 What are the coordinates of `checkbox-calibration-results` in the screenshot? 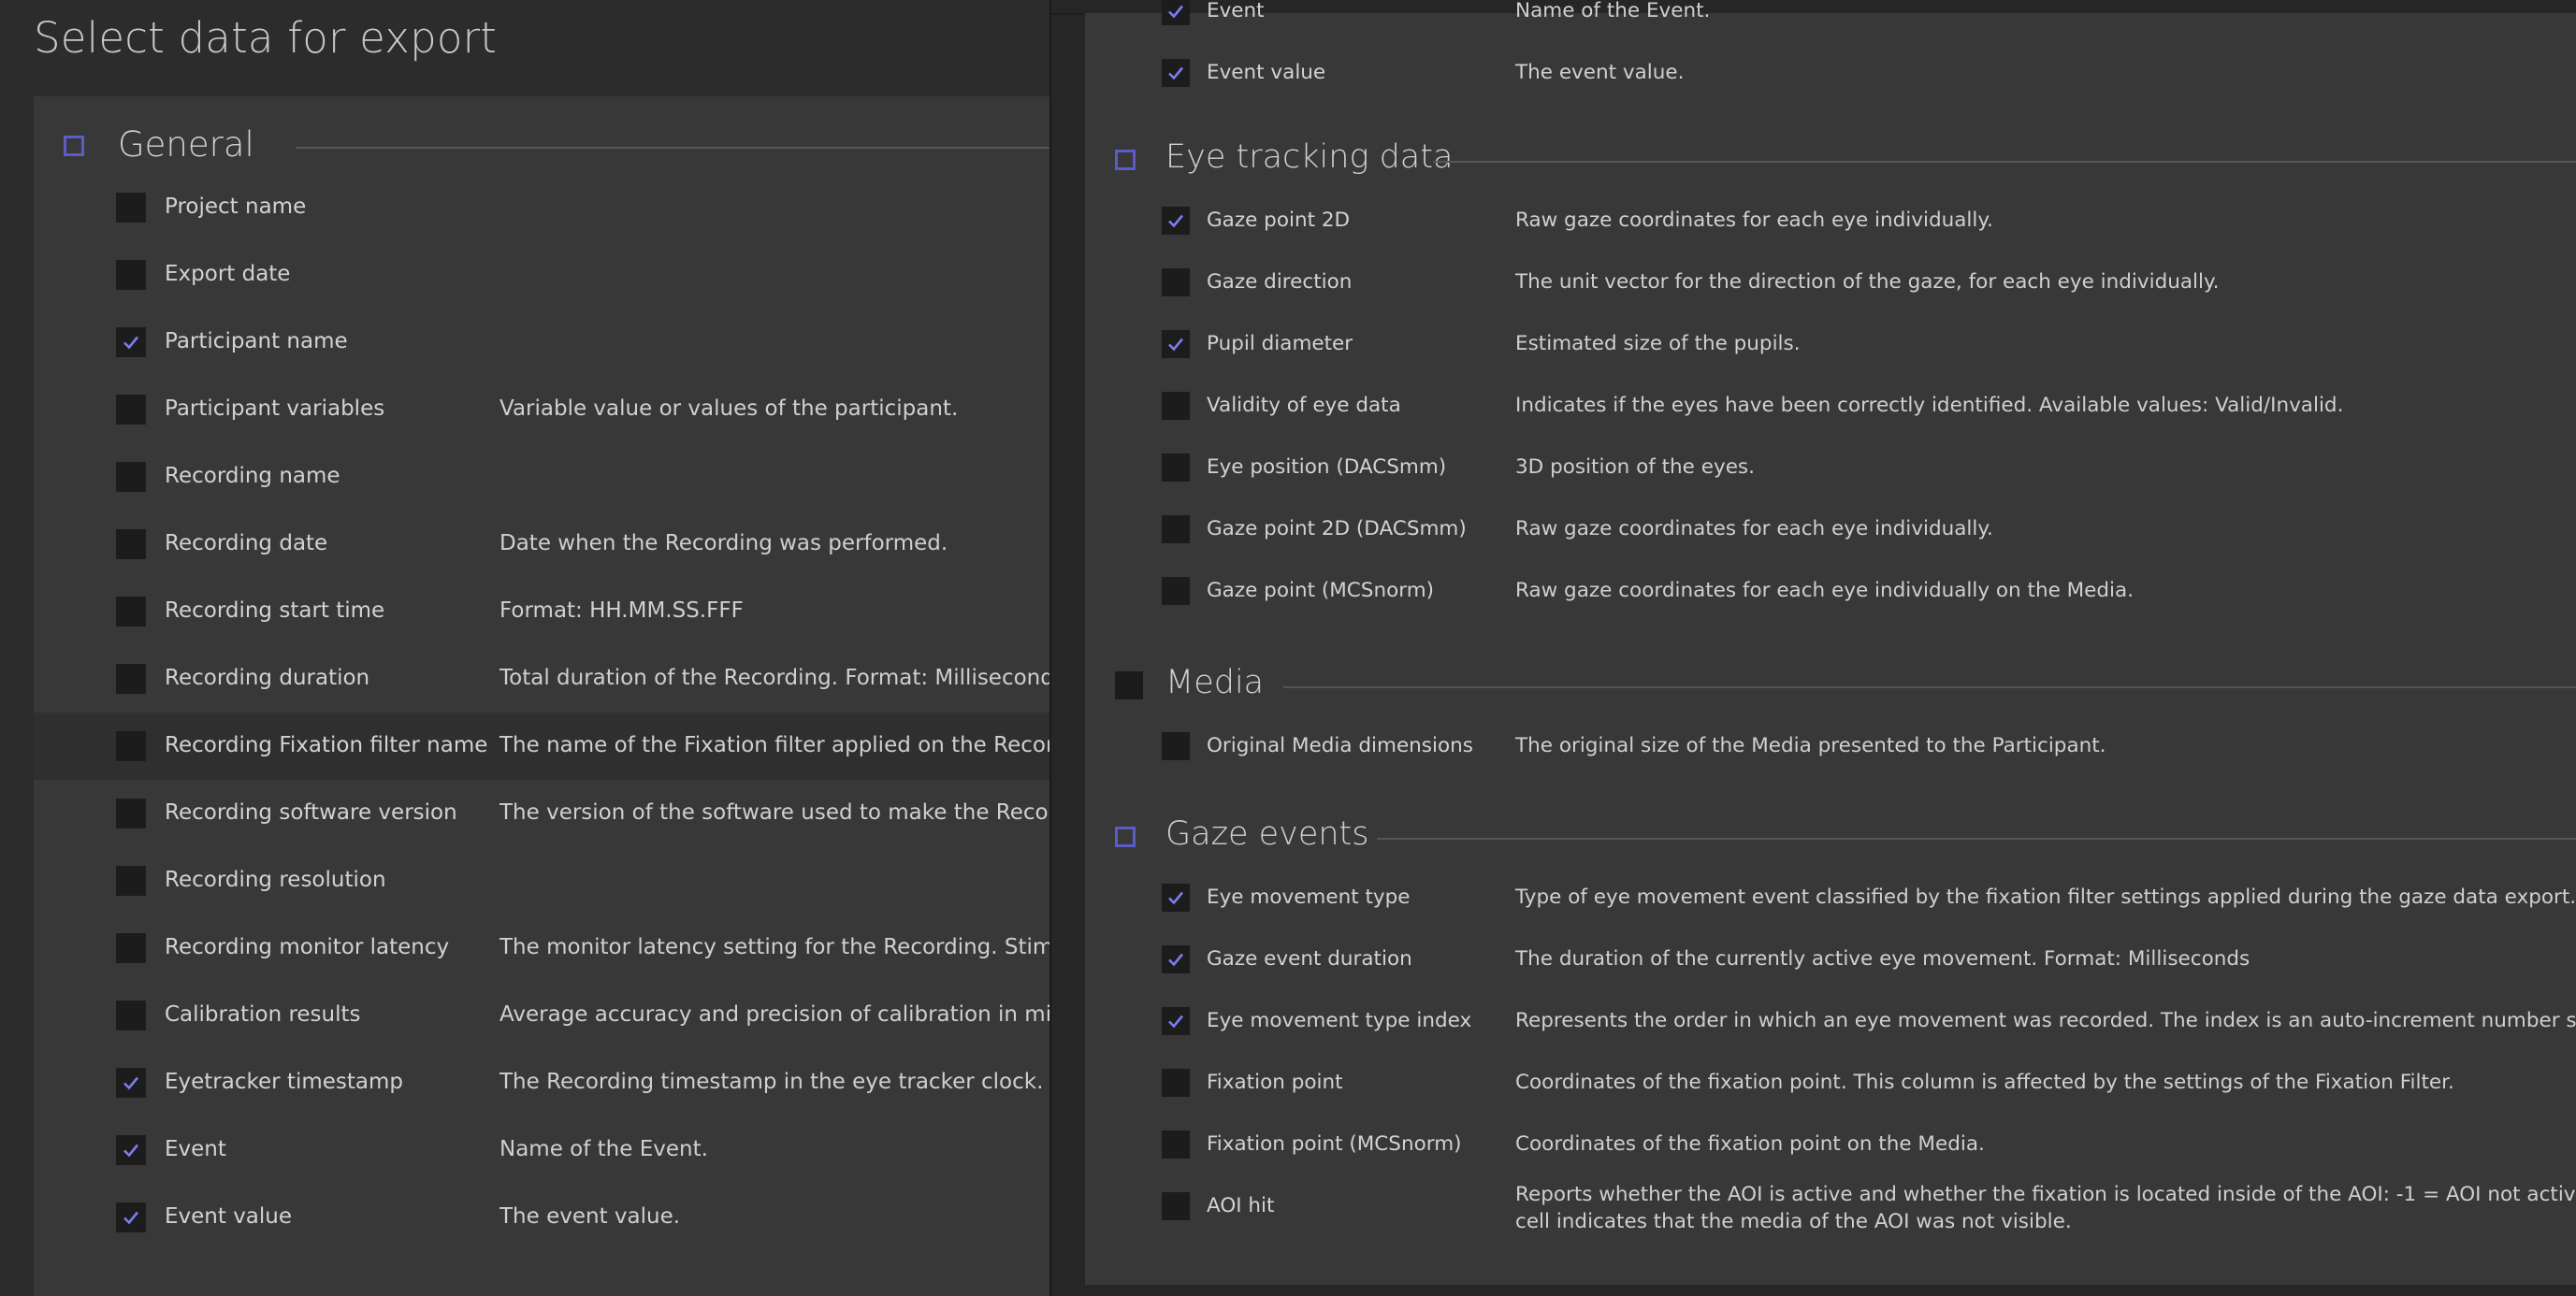 It's located at (131, 1015).